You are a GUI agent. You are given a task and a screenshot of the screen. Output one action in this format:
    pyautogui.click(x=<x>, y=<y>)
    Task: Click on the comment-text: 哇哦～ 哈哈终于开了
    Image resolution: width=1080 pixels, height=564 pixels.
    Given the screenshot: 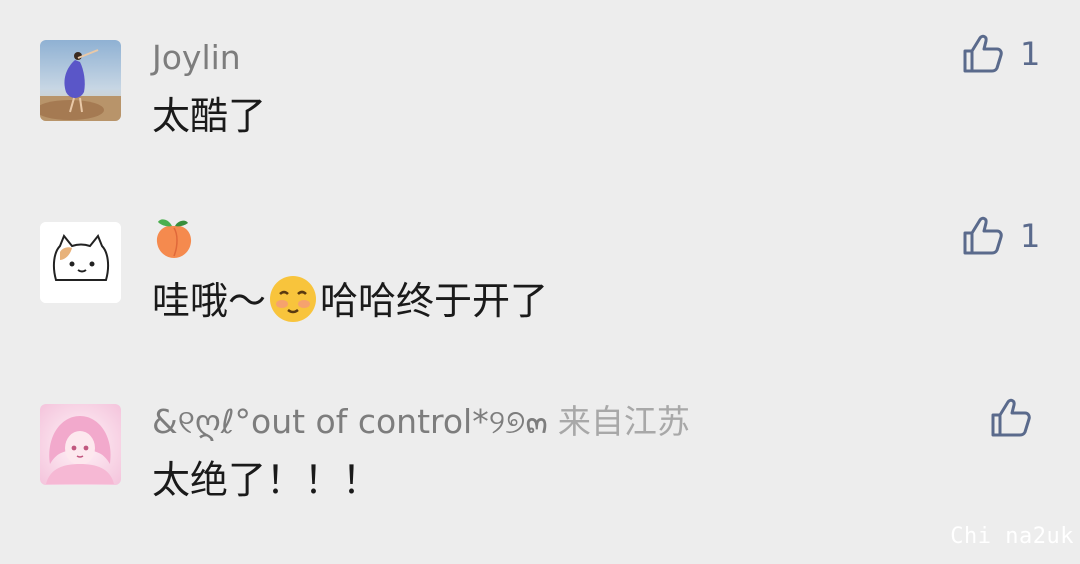 What is the action you would take?
    pyautogui.click(x=350, y=299)
    